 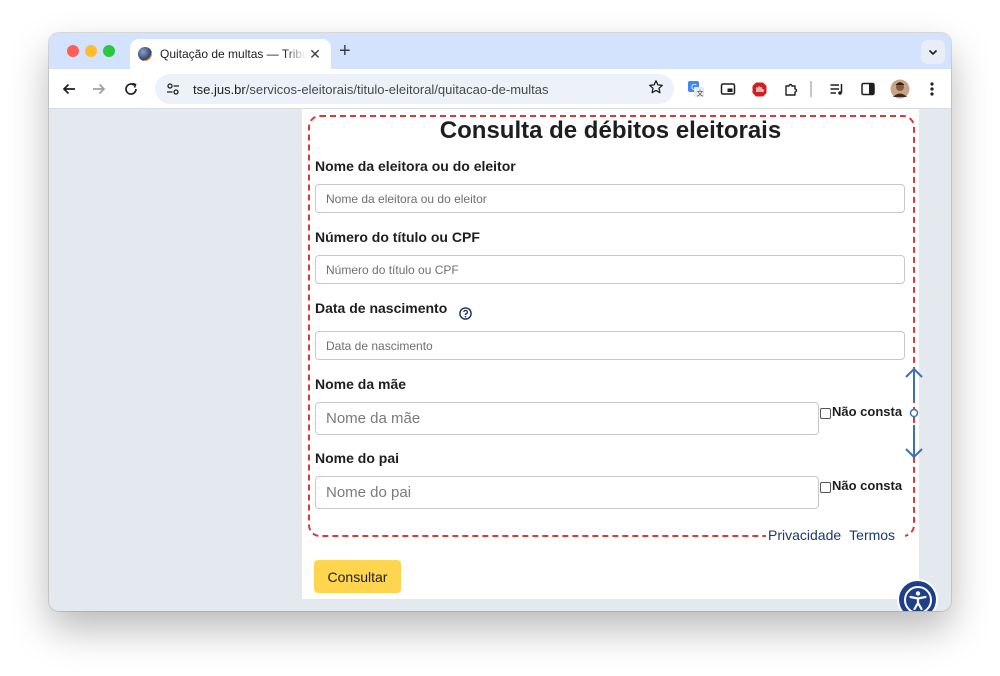 I want to click on toolbar-divider, so click(x=811, y=89).